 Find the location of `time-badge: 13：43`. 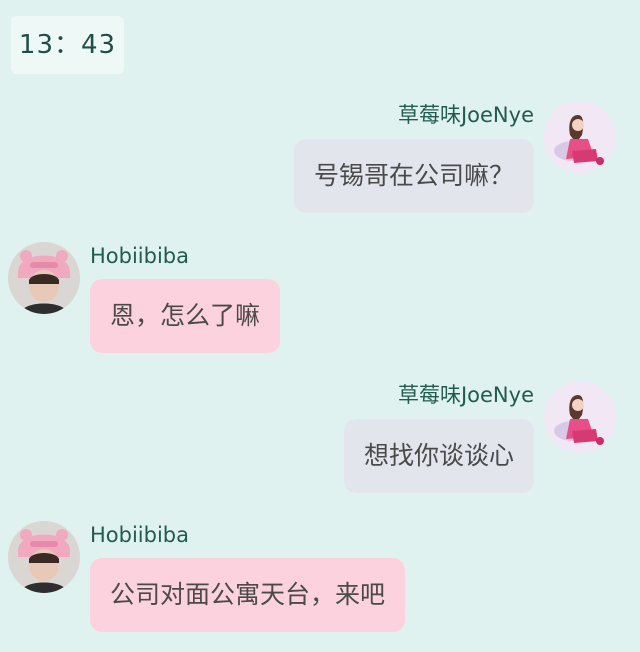

time-badge: 13：43 is located at coordinates (67, 45).